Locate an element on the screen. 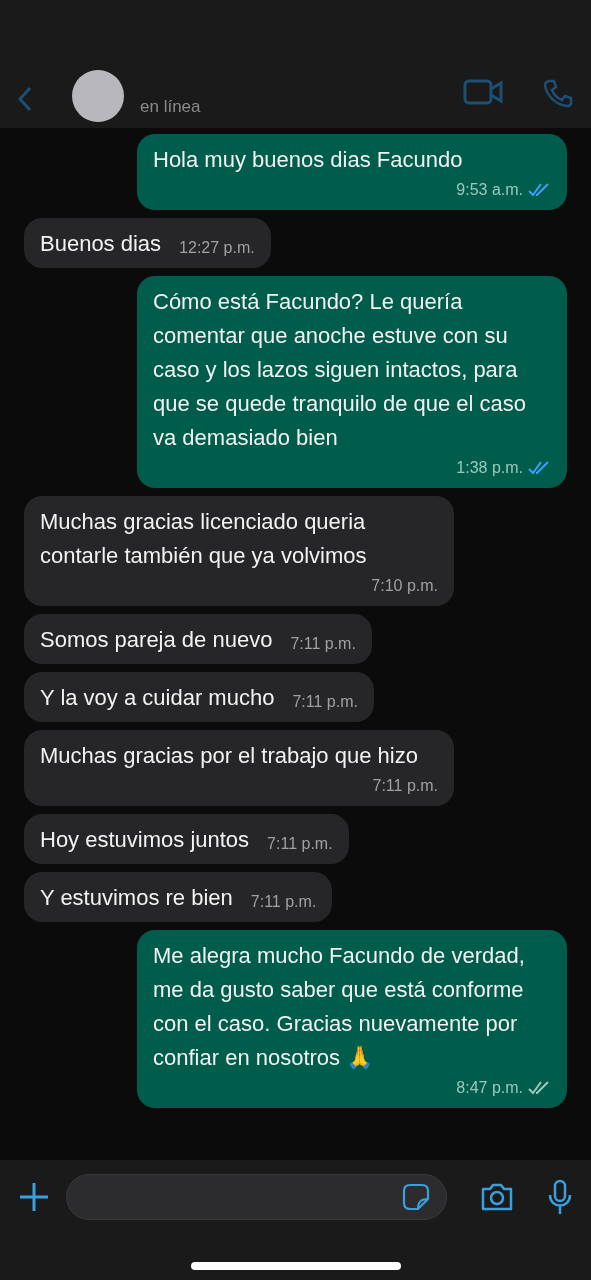 The width and height of the screenshot is (591, 1280). message-text: Cómo está Facundo? Le quería comentar que anoche estuve con su caso y los lazos siguen intactos, para que se quede tranquilo de que el caso va demasiado bien is located at coordinates (340, 370).